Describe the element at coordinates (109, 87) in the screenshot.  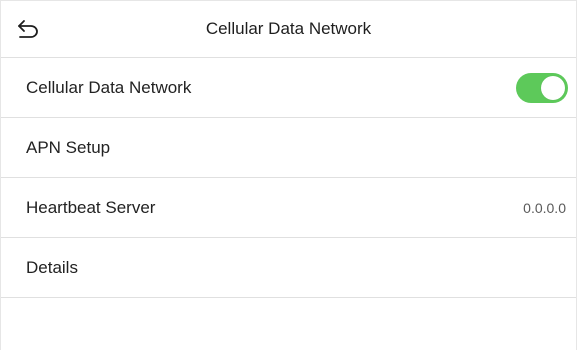
I see `row-label: Cellular Data Network` at that location.